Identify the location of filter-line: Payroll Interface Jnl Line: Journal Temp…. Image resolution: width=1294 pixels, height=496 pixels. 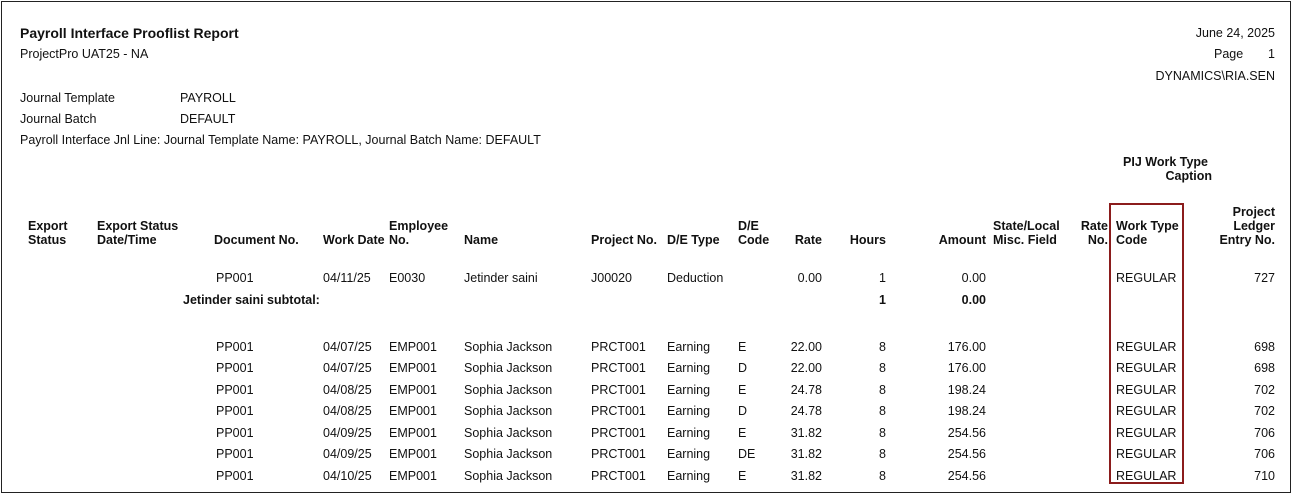
(280, 140).